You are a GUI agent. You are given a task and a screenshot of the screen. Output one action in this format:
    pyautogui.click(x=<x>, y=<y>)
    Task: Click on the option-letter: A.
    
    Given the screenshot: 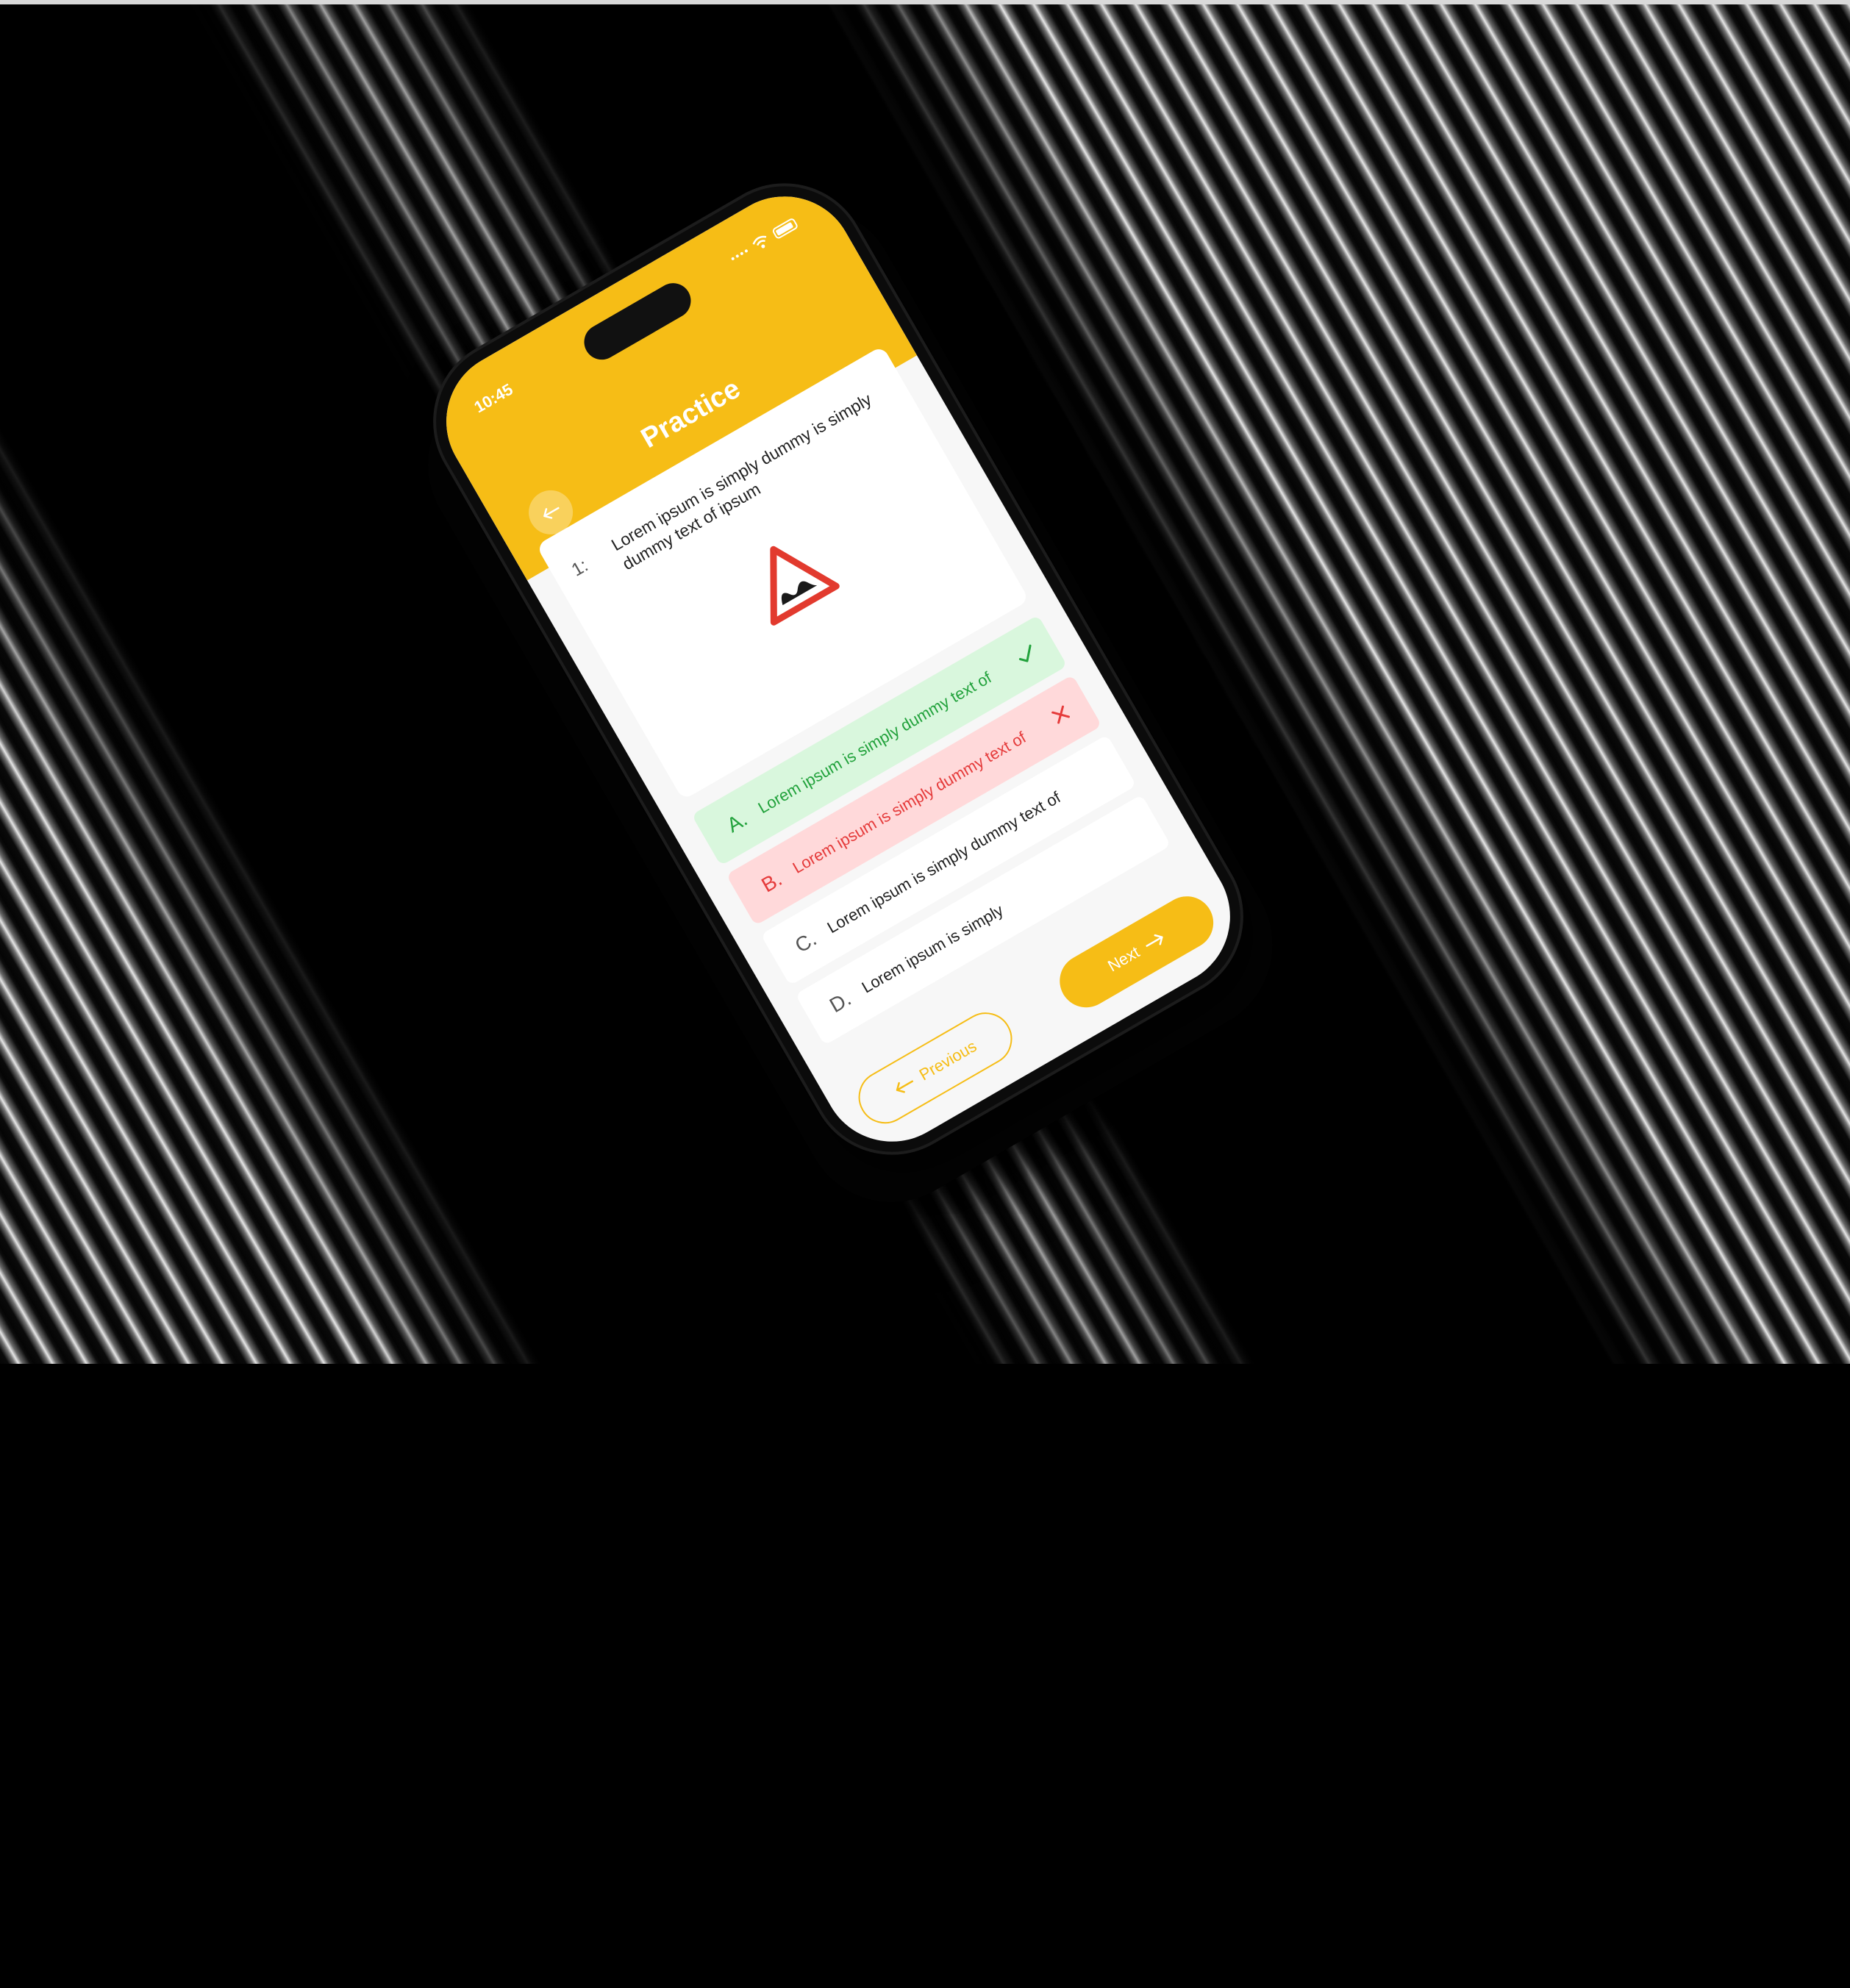 What is the action you would take?
    pyautogui.click(x=737, y=822)
    